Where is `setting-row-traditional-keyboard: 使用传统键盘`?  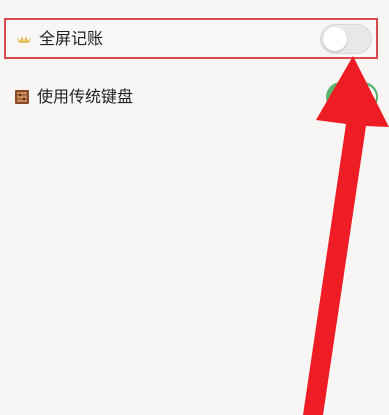
setting-row-traditional-keyboard: 使用传统键盘 is located at coordinates (191, 96).